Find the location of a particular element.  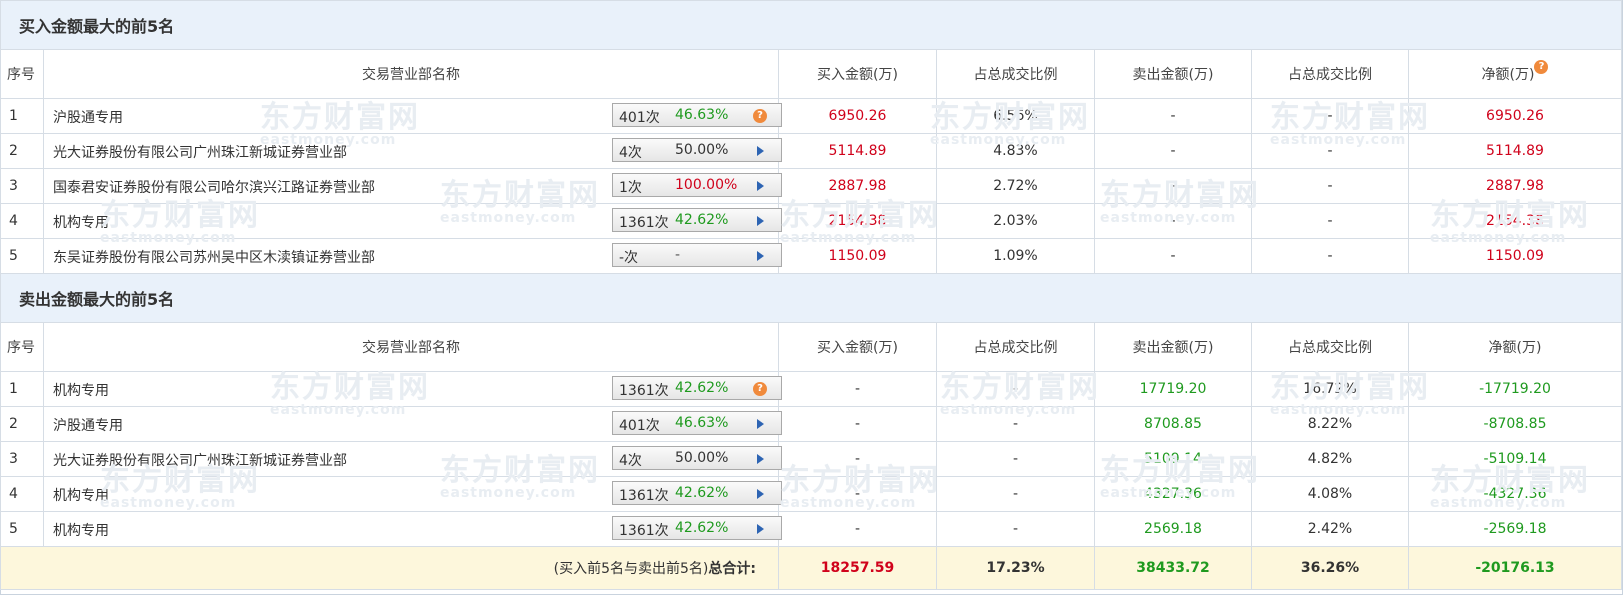

sell-amount: 4327.36 is located at coordinates (1173, 494).